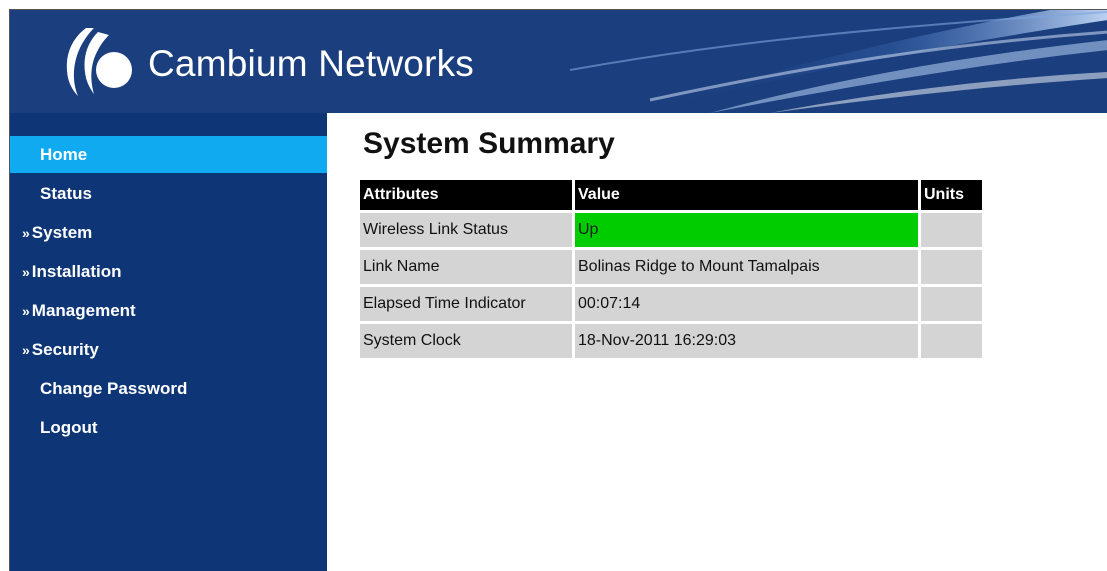 The image size is (1107, 571). I want to click on column-header-value: Value, so click(746, 195).